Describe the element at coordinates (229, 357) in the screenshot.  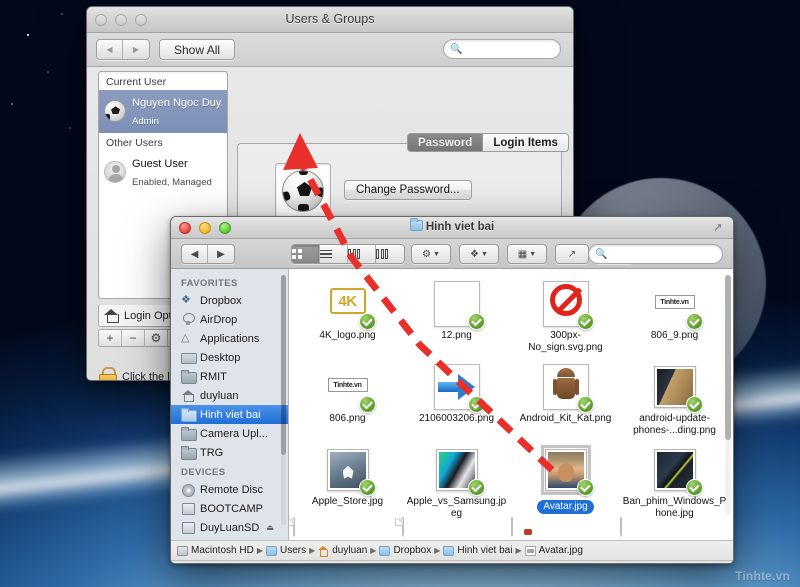
I see `sidebar-item-desktop: Desktop` at that location.